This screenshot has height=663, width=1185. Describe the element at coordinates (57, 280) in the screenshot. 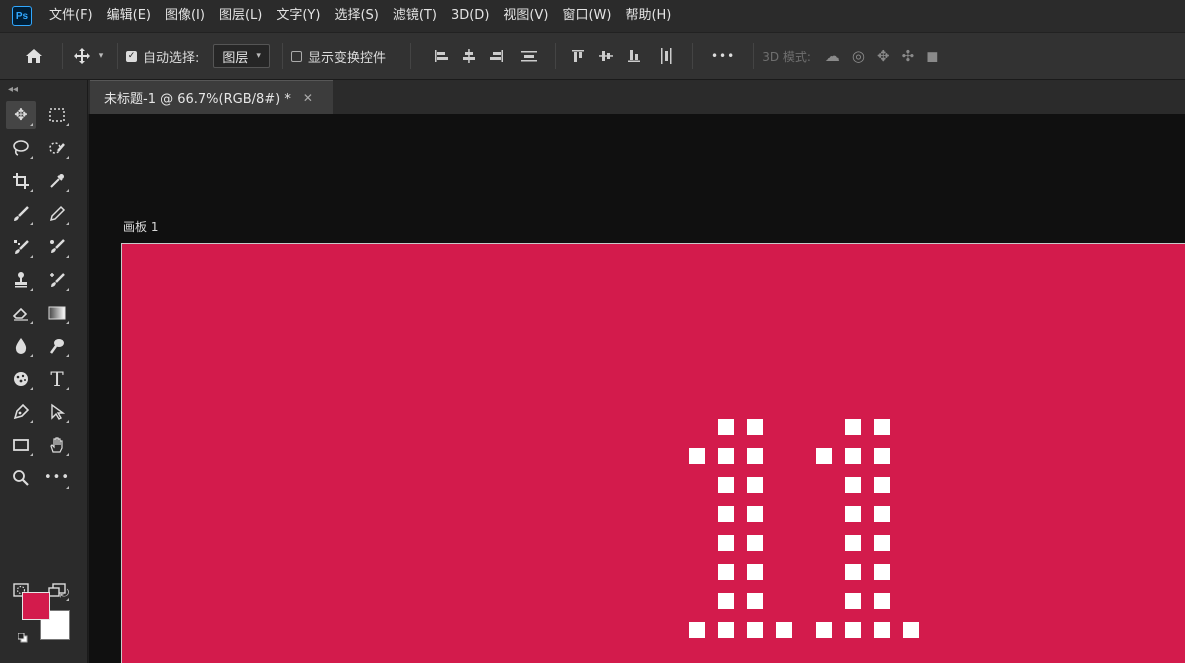

I see `art-history-brush-tool-icon` at that location.